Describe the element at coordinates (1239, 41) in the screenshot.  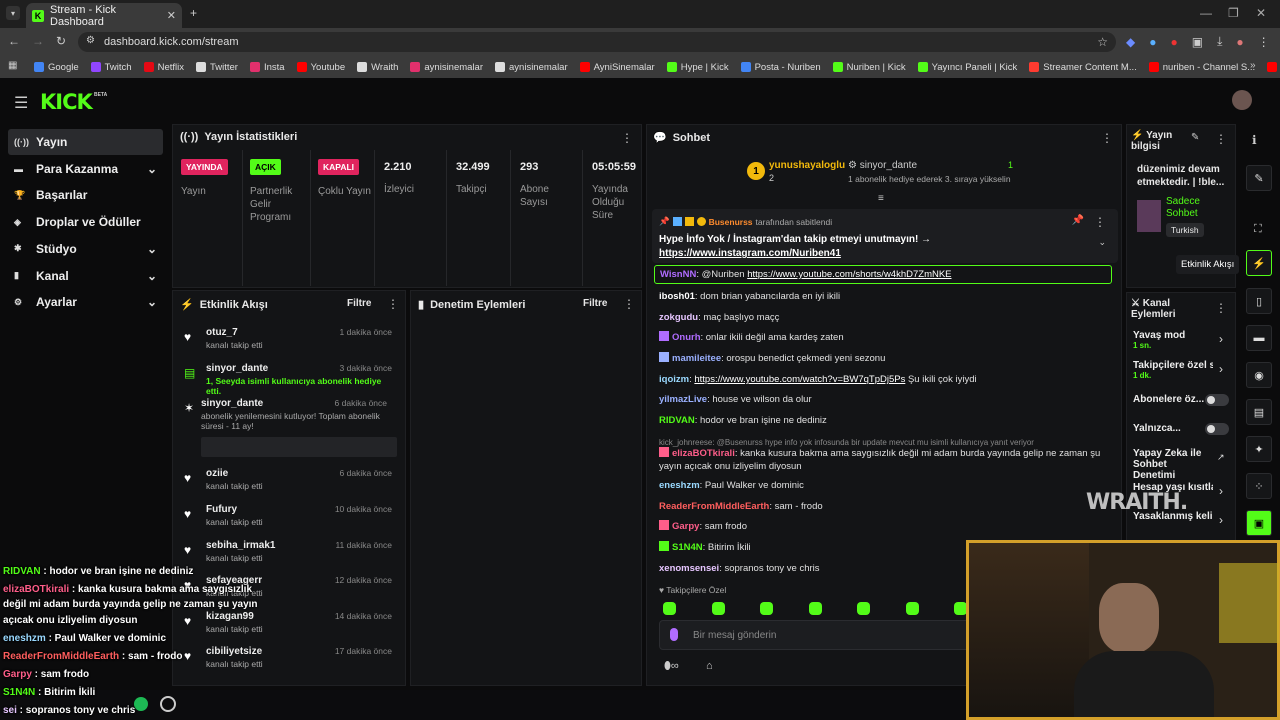
I see `profile-icon: ●` at that location.